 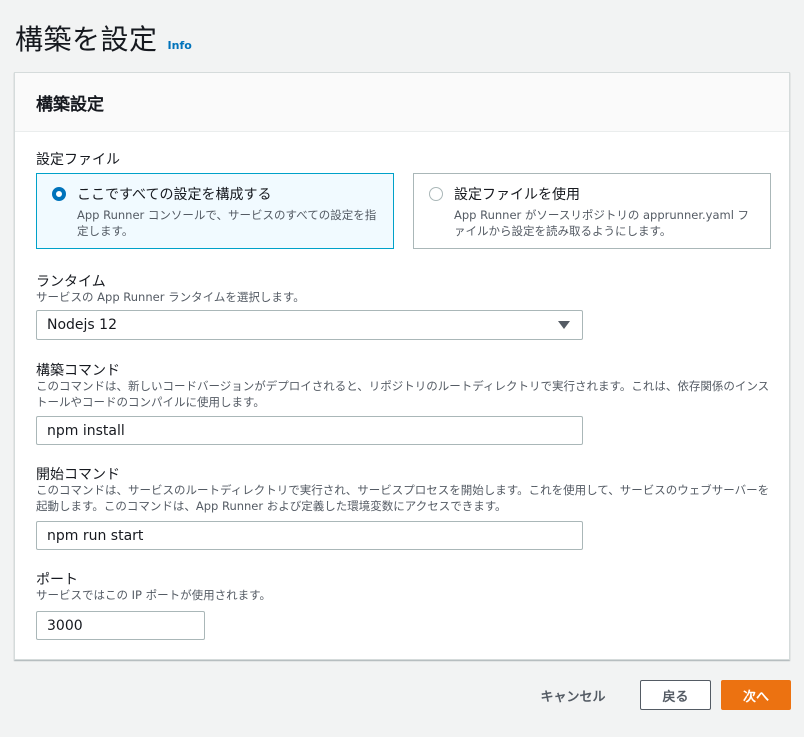 What do you see at coordinates (86, 39) in the screenshot?
I see `page-title: 構築を設定` at bounding box center [86, 39].